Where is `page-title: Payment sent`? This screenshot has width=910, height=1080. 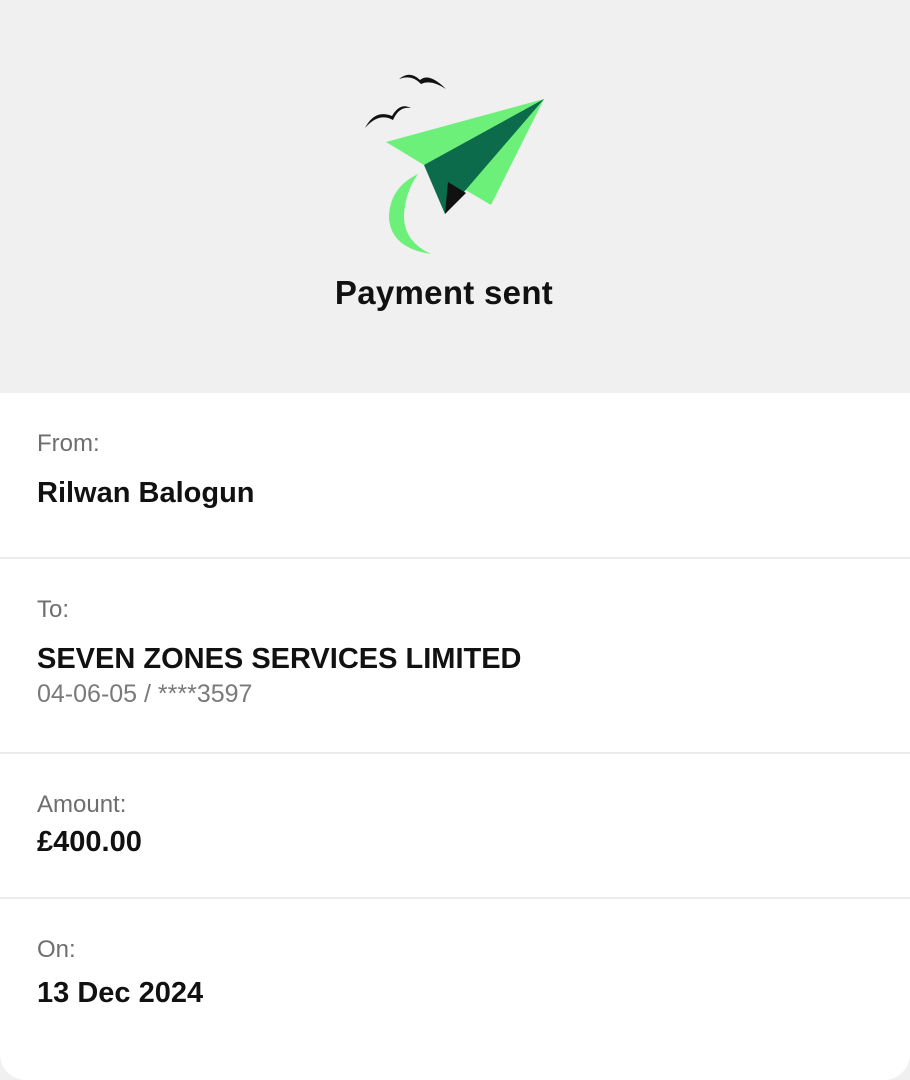
page-title: Payment sent is located at coordinates (444, 292).